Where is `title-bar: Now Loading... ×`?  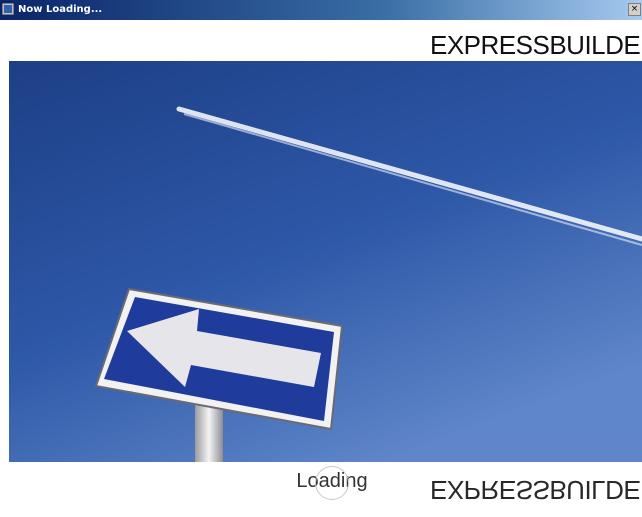
title-bar: Now Loading... × is located at coordinates (321, 10).